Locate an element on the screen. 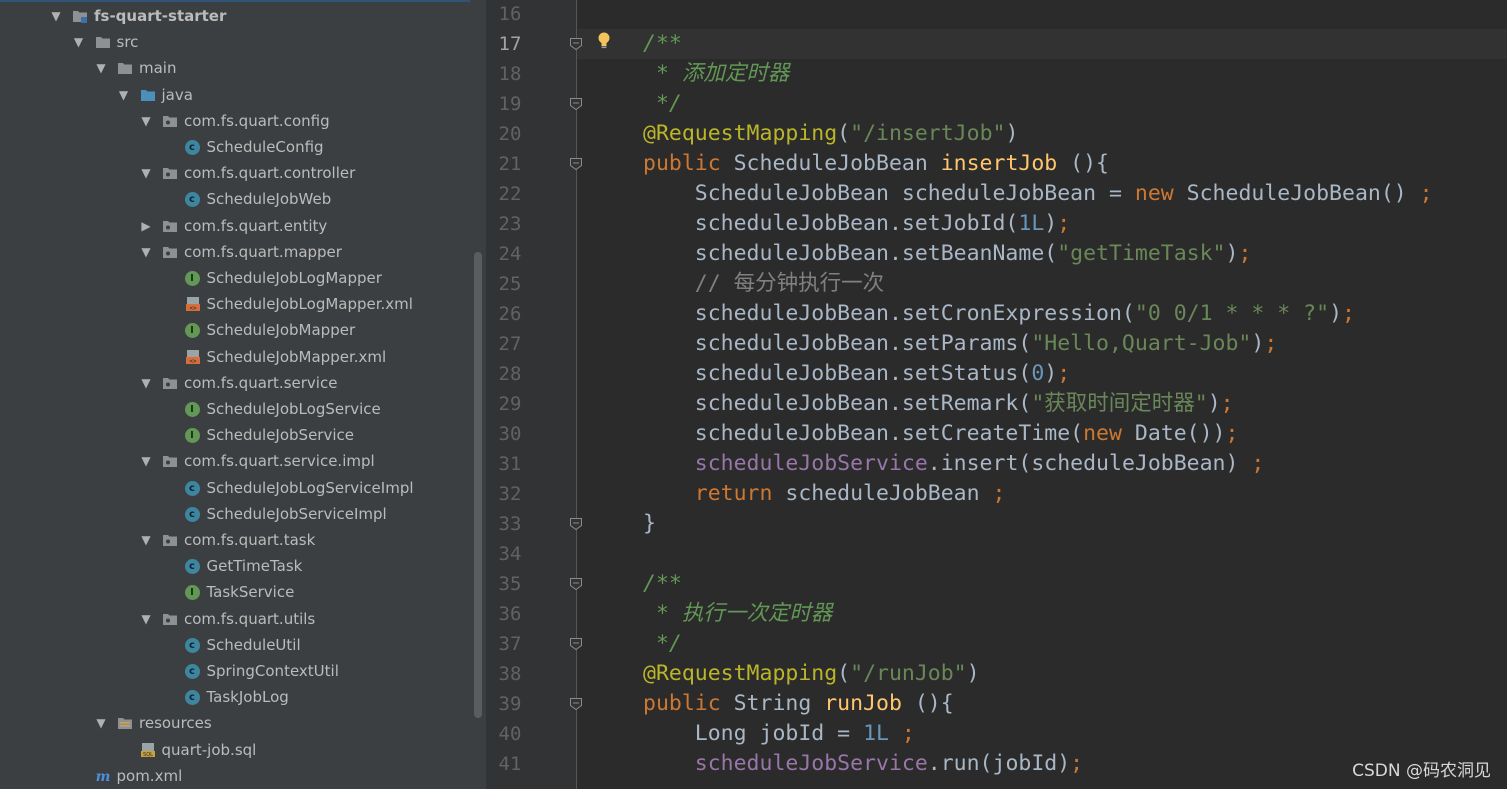  tree-item: ▼ com.fs.quart.mapper is located at coordinates (243, 252).